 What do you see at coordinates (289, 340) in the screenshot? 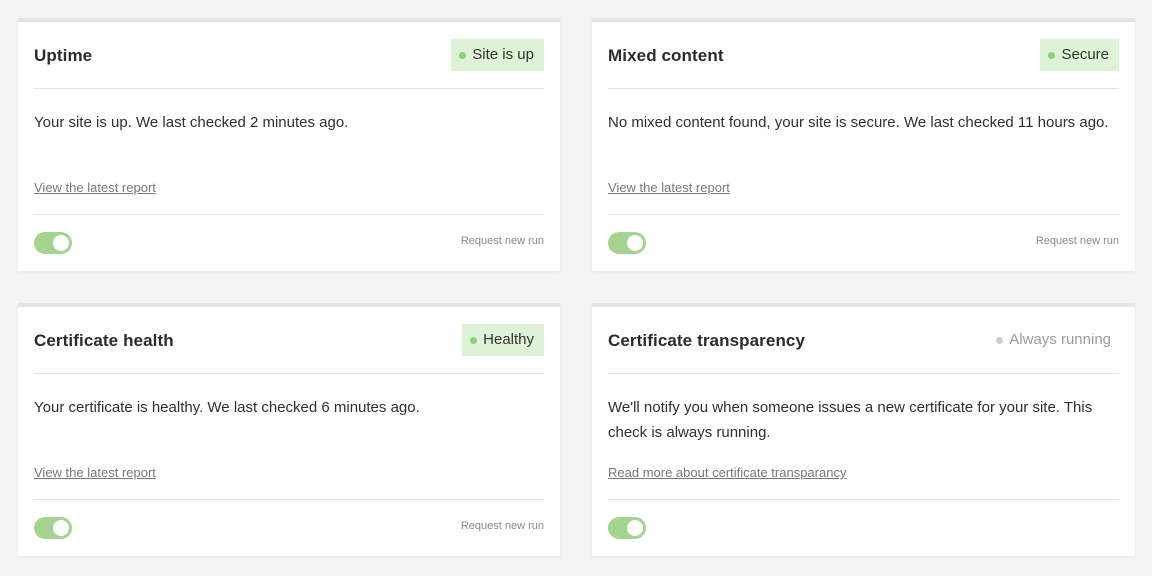
I see `card-header: Certificate health Healthy` at bounding box center [289, 340].